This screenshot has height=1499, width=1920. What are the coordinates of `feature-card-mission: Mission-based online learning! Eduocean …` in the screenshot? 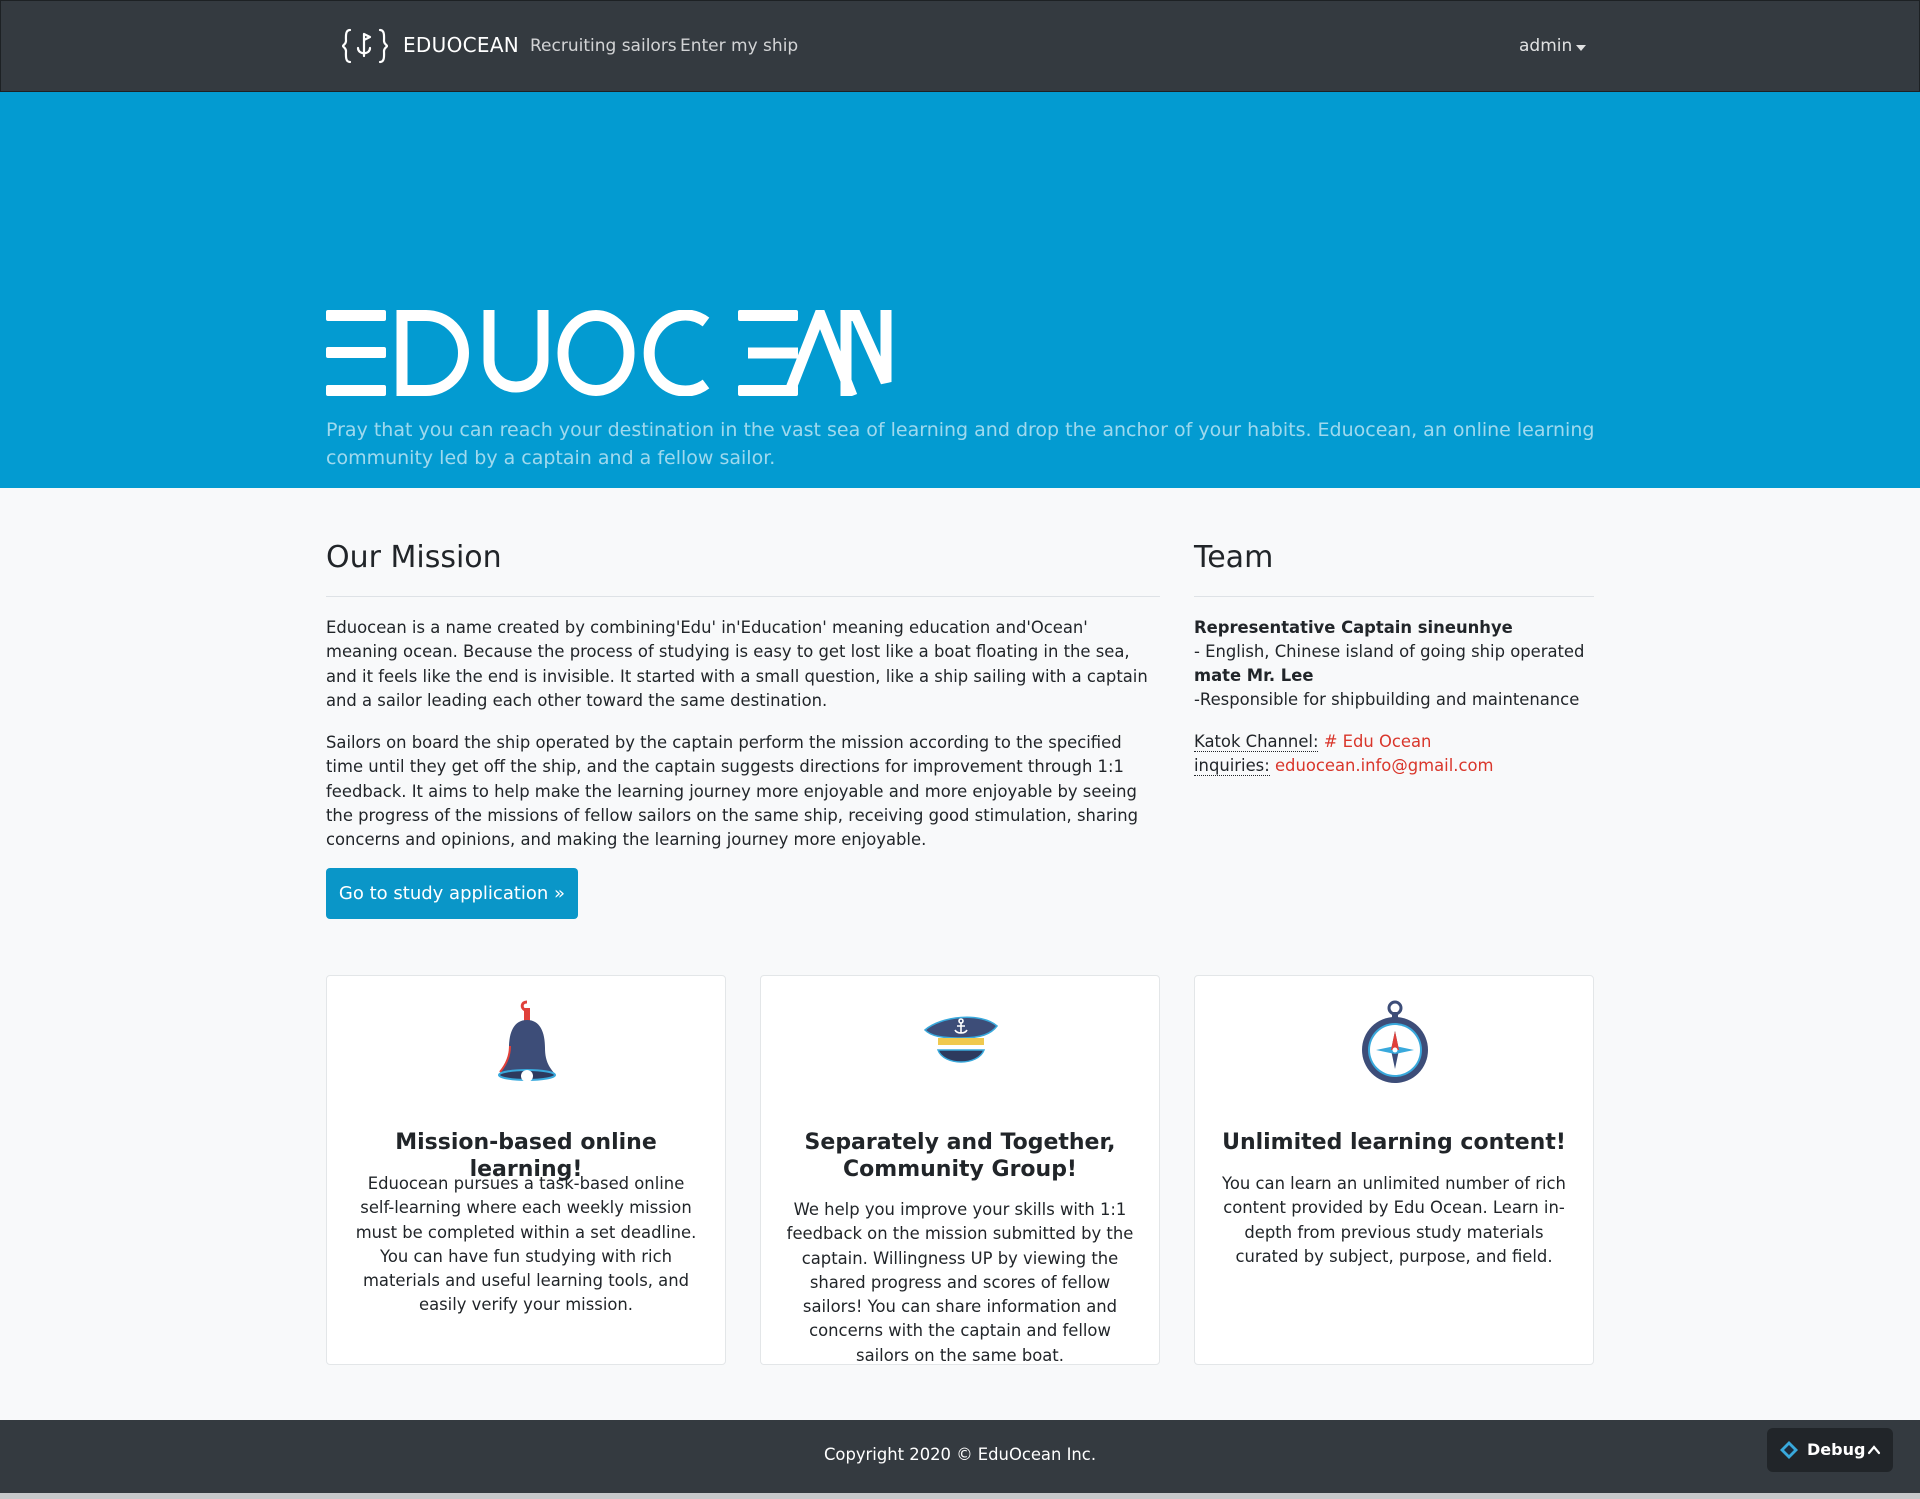 It's located at (526, 1170).